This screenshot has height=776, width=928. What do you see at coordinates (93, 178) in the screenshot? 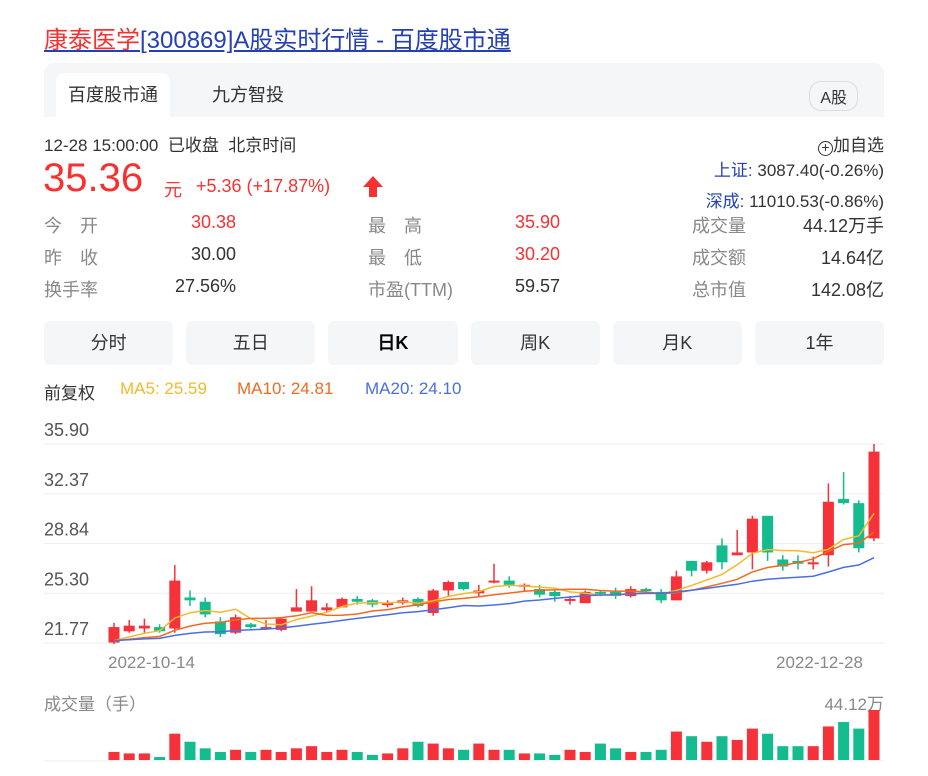
I see `current-price: 35.36` at bounding box center [93, 178].